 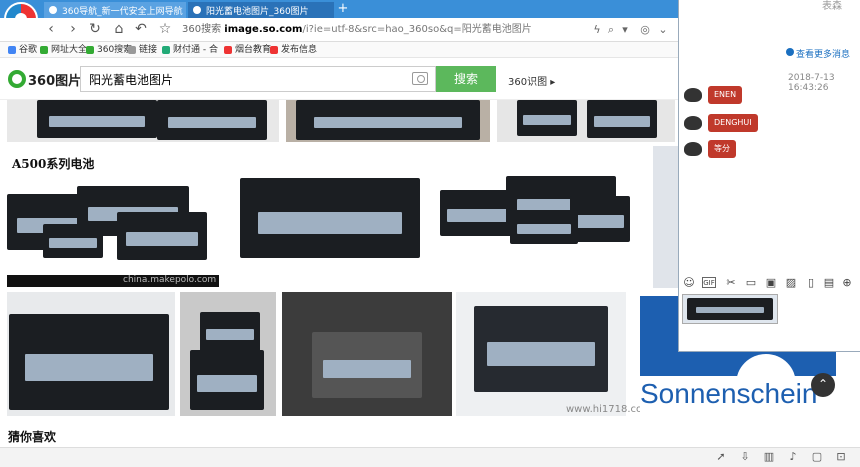 I want to click on bookmark-tenpay: 财付通 - 合, so click(x=190, y=50).